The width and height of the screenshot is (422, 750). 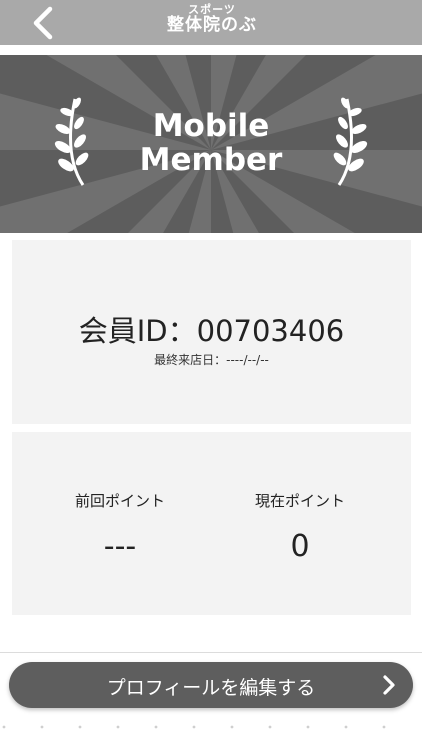 I want to click on chevron-right-icon, so click(x=389, y=685).